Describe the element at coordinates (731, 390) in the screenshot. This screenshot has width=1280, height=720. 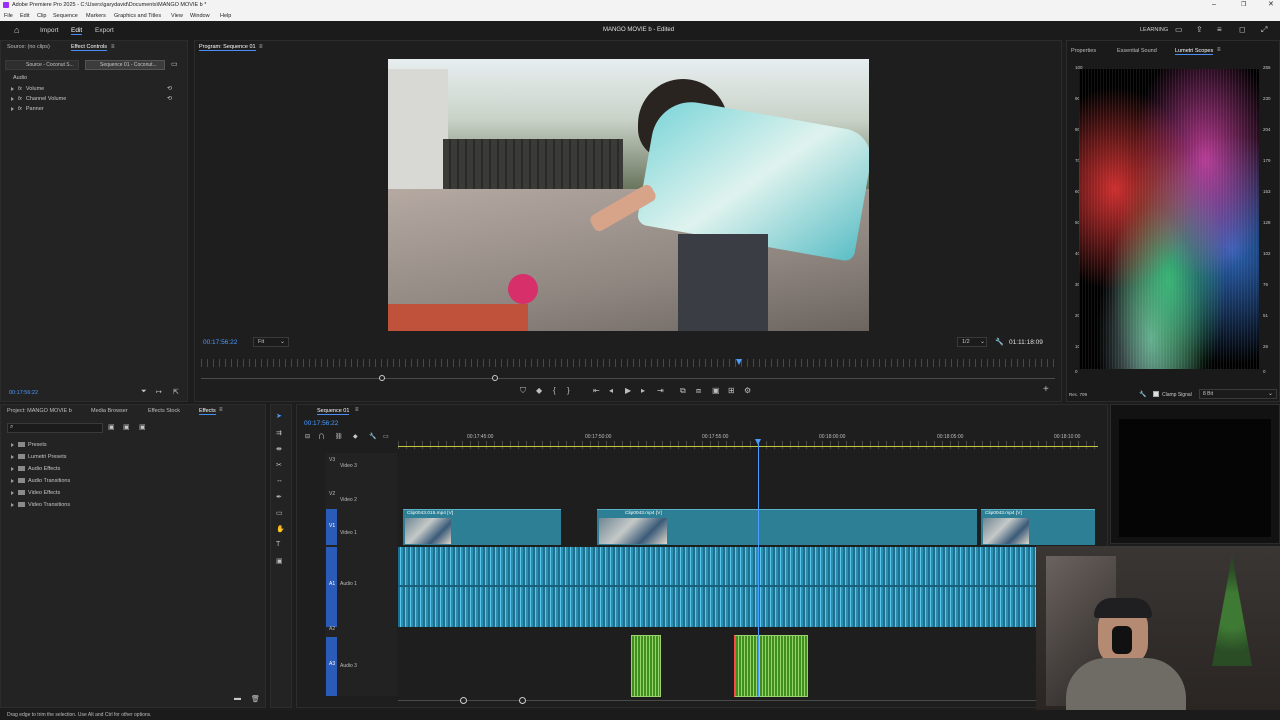
I see `multicam-icon: ⊞` at that location.